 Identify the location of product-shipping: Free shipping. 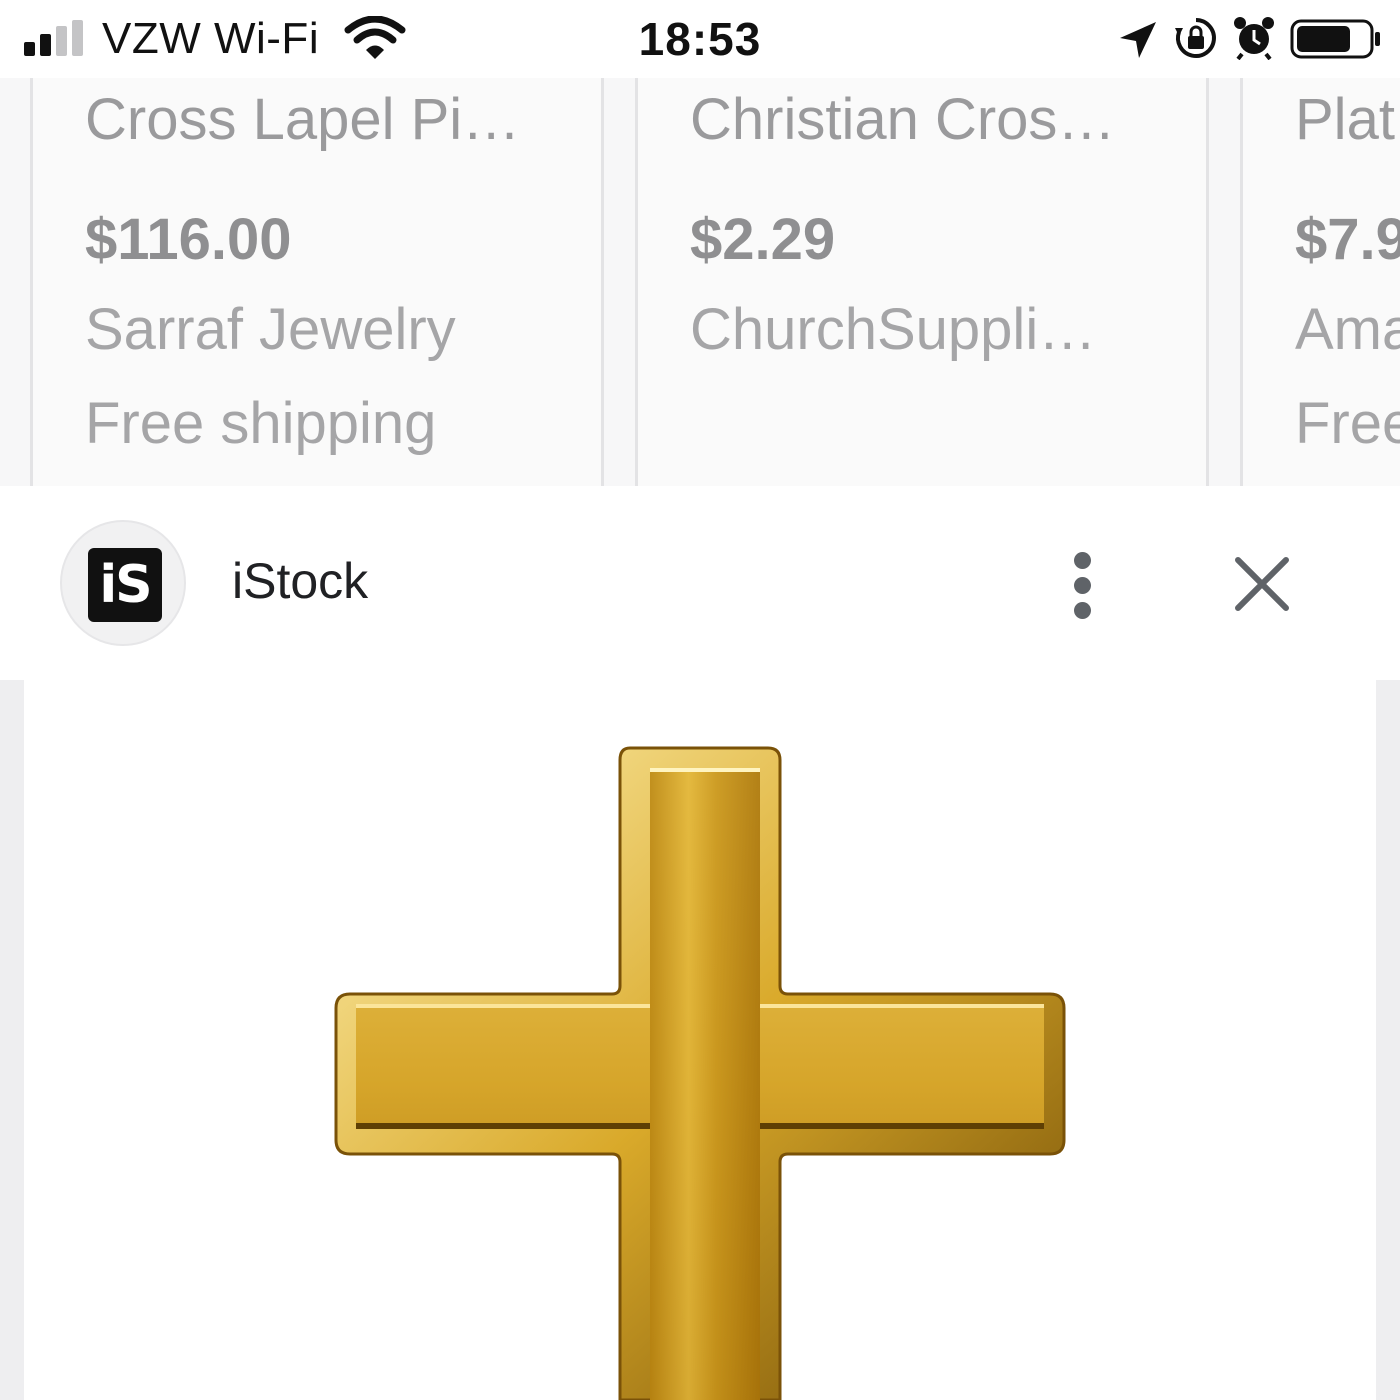
(261, 423).